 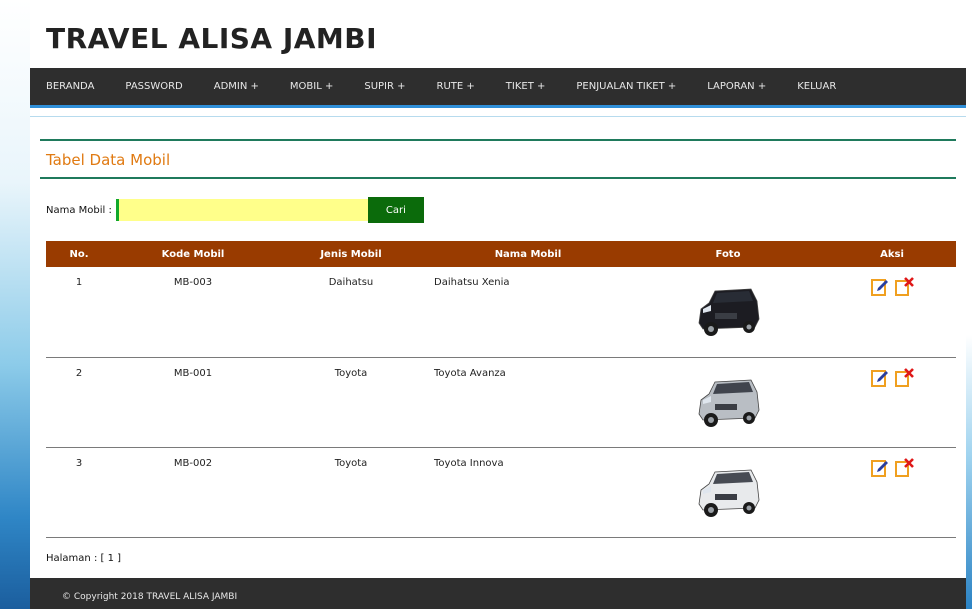 What do you see at coordinates (501, 402) in the screenshot?
I see `table-row: 2 MB-001 Toyota Toyota Avanza` at bounding box center [501, 402].